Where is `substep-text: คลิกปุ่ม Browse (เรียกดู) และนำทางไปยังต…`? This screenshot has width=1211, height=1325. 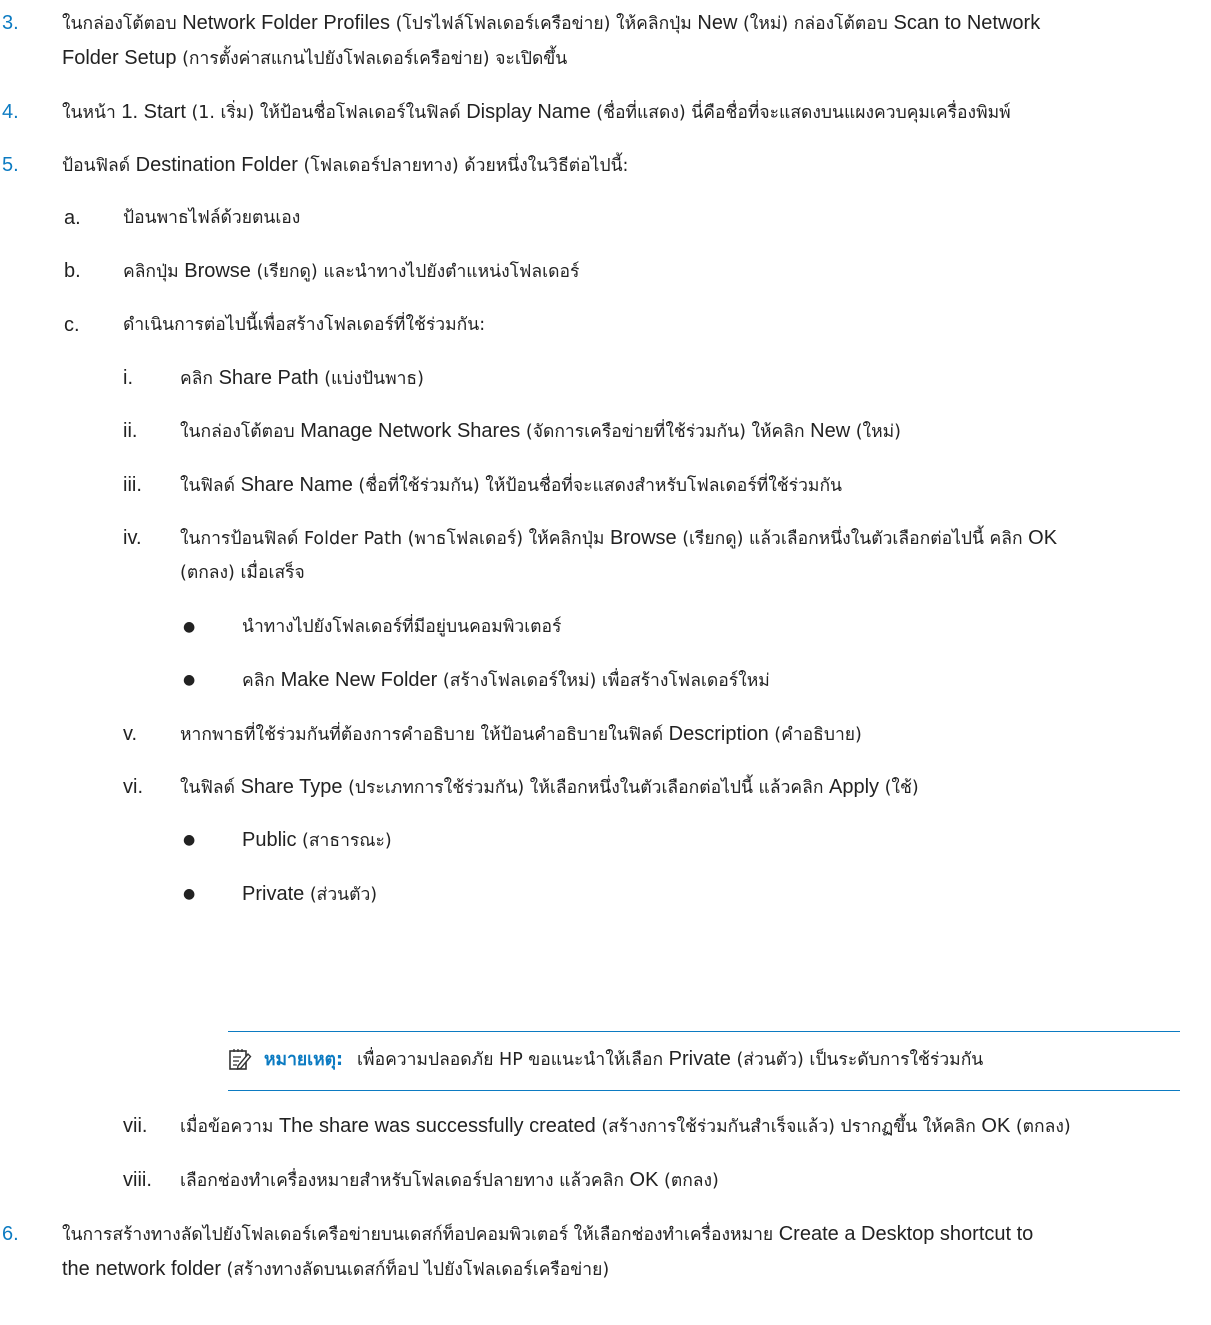
substep-text: คลิกปุ่ม Browse (เรียกดู) และนำทางไปยังต… is located at coordinates (351, 271).